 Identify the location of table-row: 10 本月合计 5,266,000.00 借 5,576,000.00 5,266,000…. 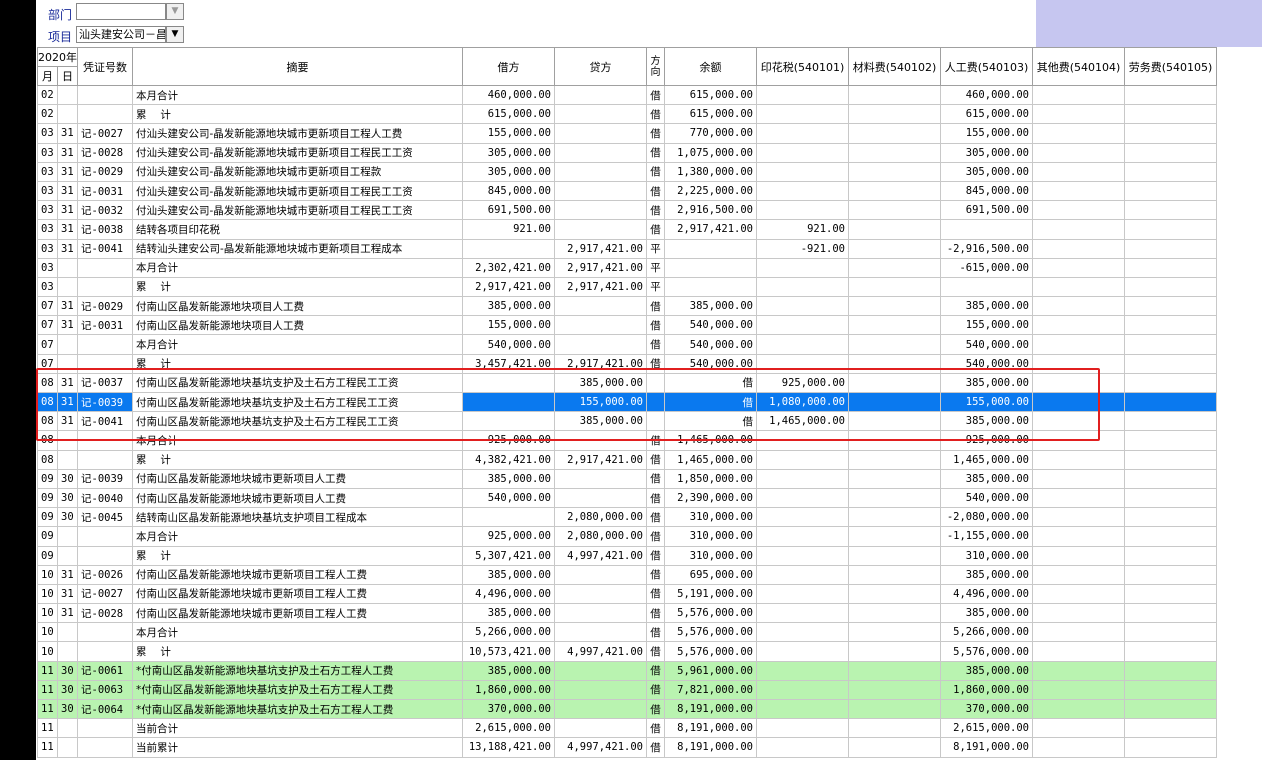
(627, 632).